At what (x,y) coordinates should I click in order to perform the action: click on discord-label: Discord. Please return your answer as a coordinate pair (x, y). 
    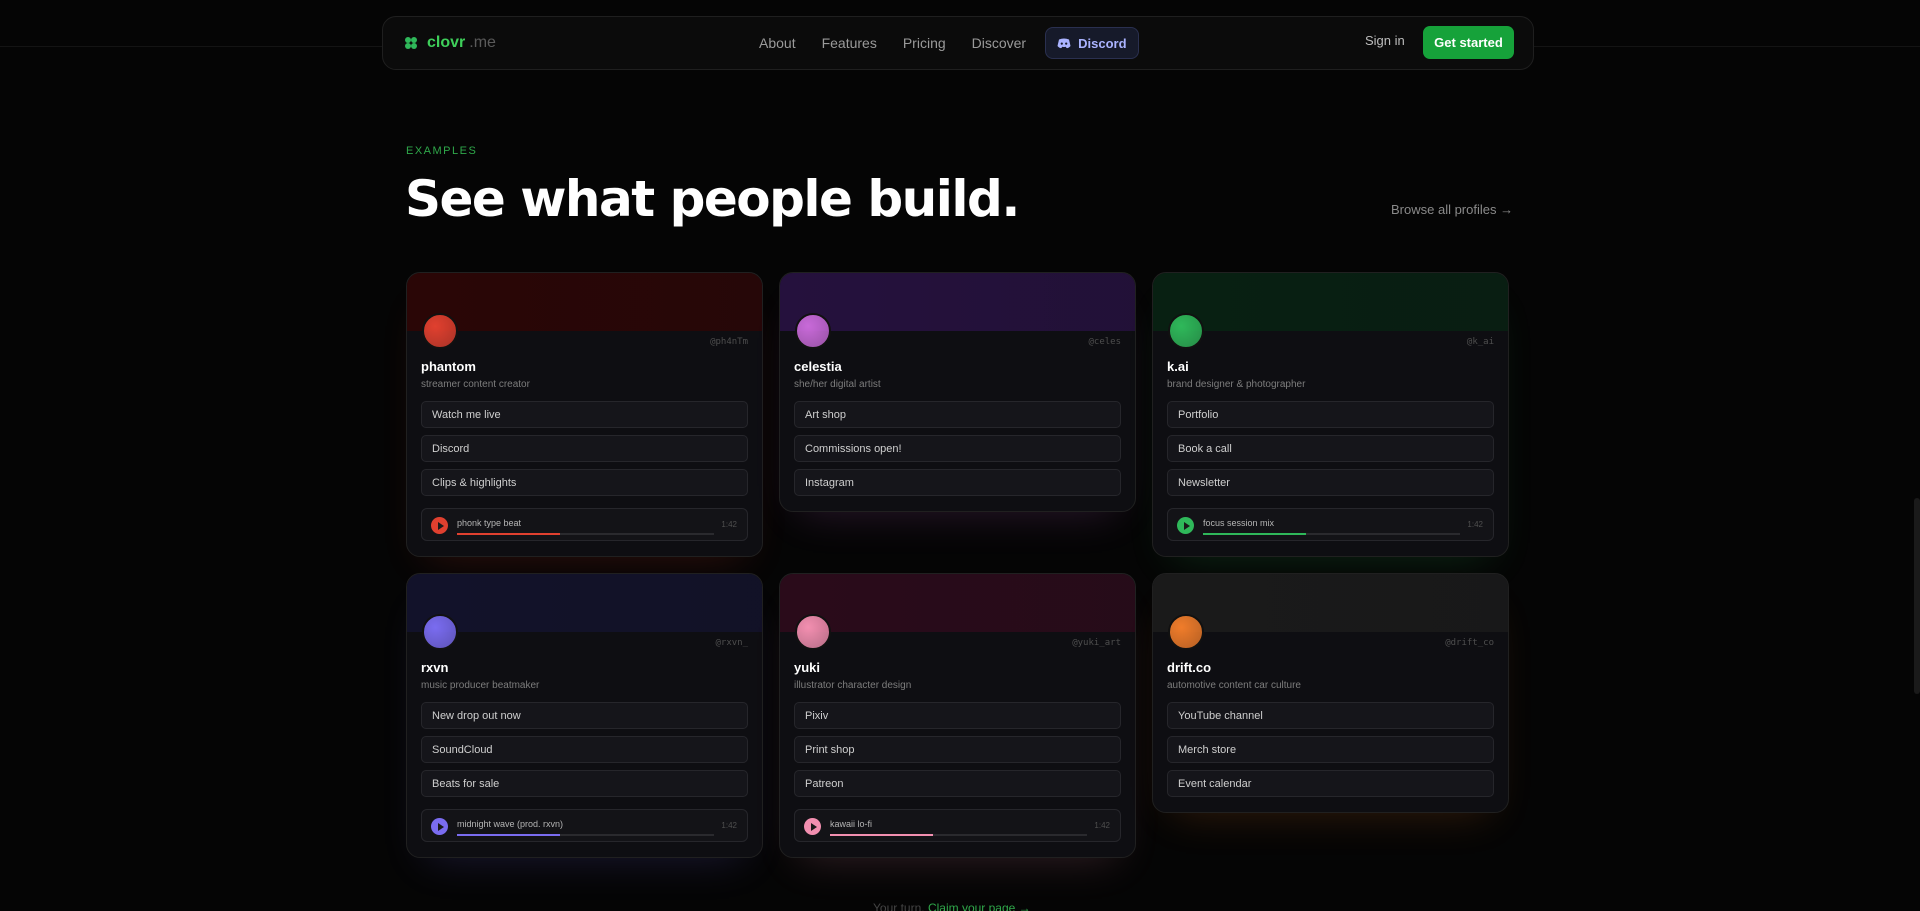
    Looking at the image, I should click on (1102, 43).